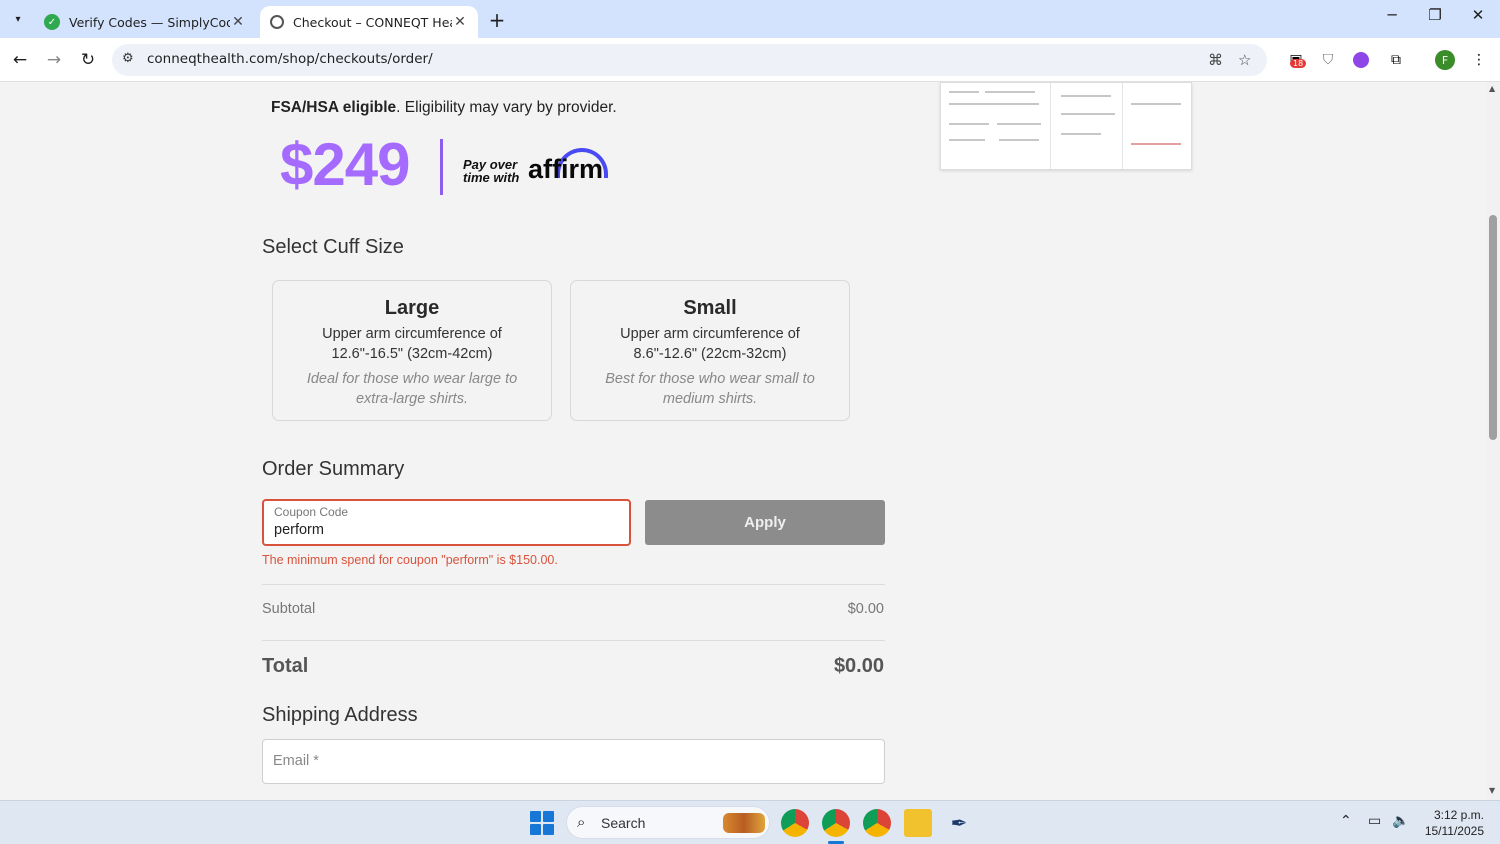 The image size is (1500, 844). I want to click on cuff-size-heading: Select Cuff Size, so click(333, 247).